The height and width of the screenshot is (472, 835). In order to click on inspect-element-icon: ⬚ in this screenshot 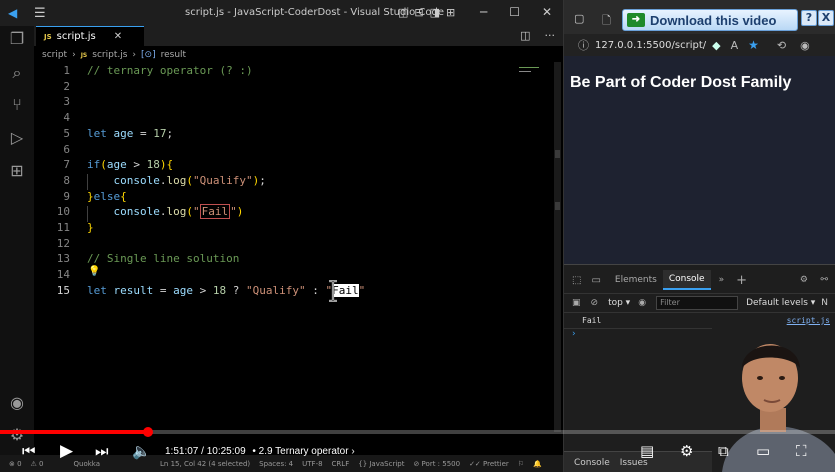, I will do `click(576, 280)`.